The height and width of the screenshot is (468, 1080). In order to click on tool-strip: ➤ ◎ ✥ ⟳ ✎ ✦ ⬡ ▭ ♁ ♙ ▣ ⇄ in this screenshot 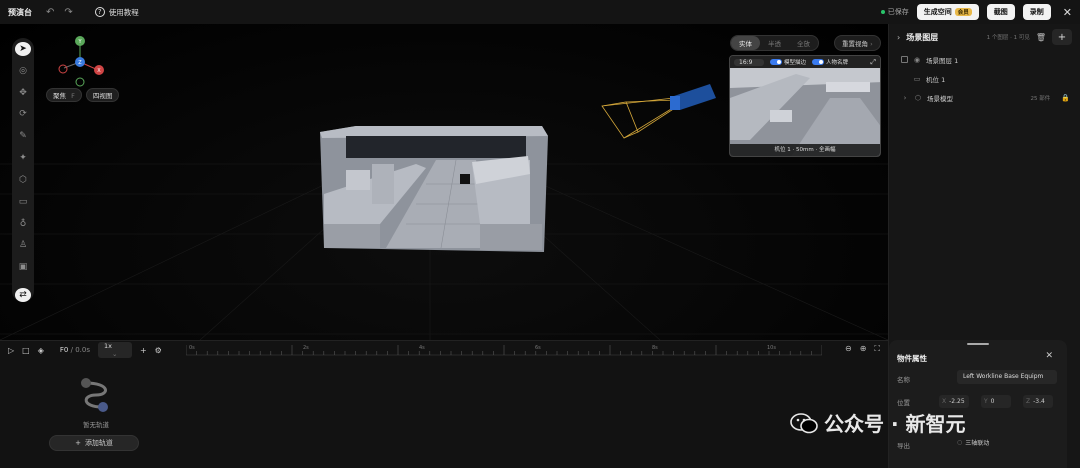, I will do `click(23, 170)`.